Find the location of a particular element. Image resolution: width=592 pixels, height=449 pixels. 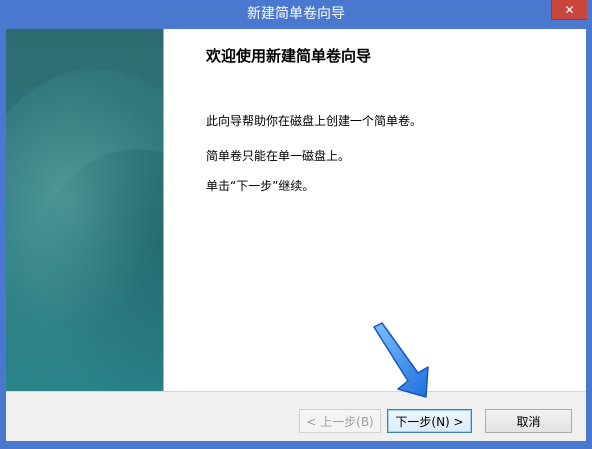

back-button: < 上一步(B) is located at coordinates (340, 421).